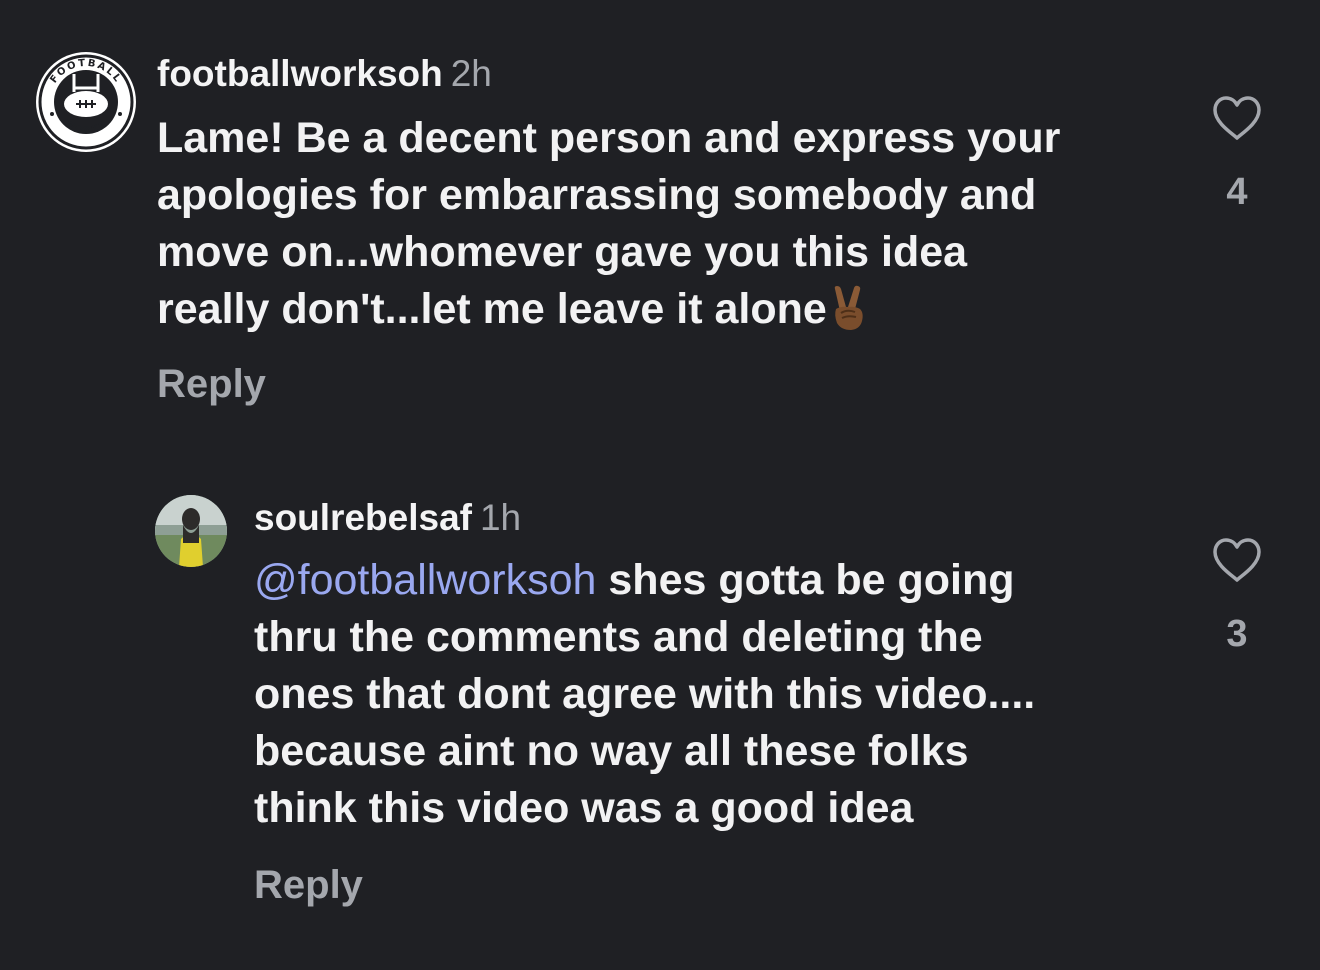  Describe the element at coordinates (618, 637) in the screenshot. I see `comment-line: thru the comments and deleting the` at that location.